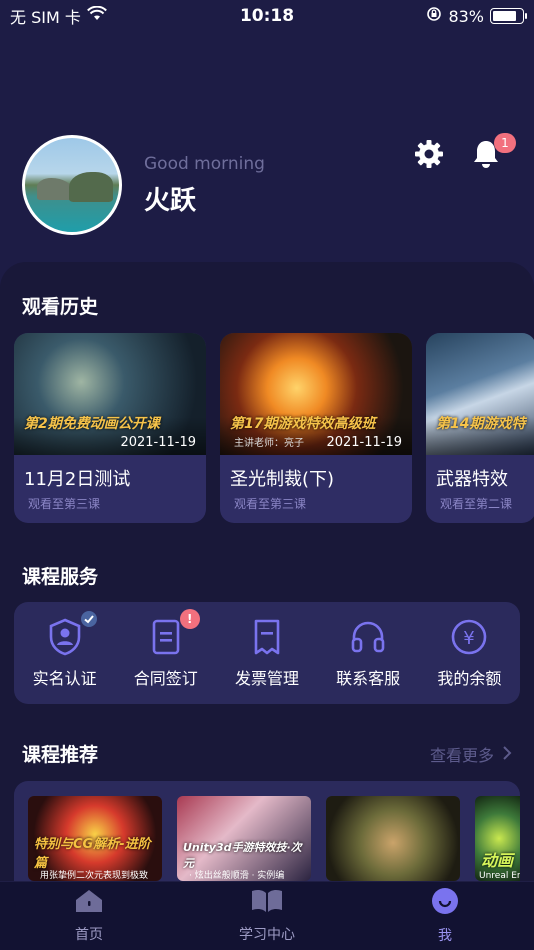 This screenshot has height=950, width=534. Describe the element at coordinates (505, 143) in the screenshot. I see `notification-badge: 1` at that location.